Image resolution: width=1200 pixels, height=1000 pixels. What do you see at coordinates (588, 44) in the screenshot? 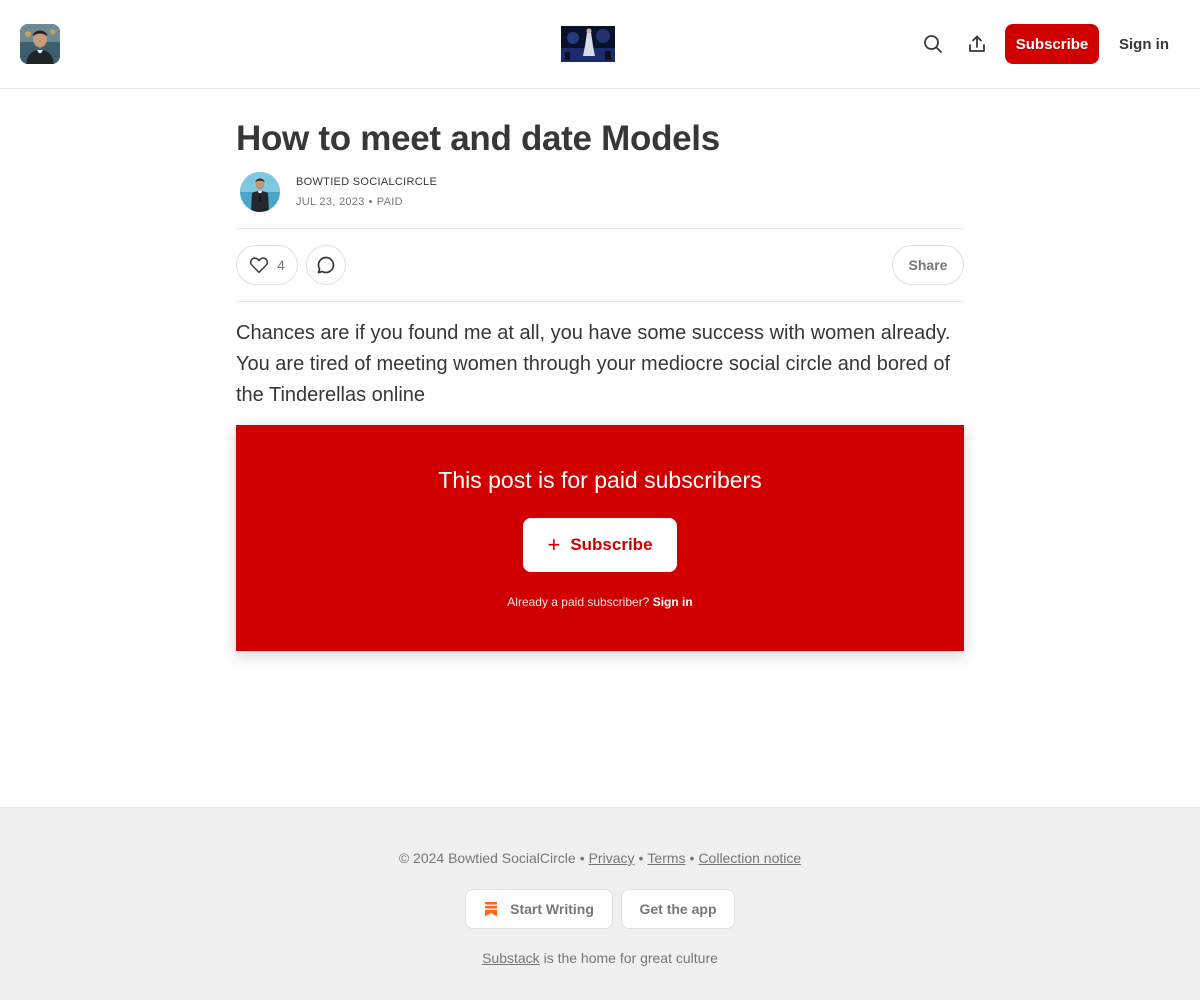
I see `publication-banner-image` at bounding box center [588, 44].